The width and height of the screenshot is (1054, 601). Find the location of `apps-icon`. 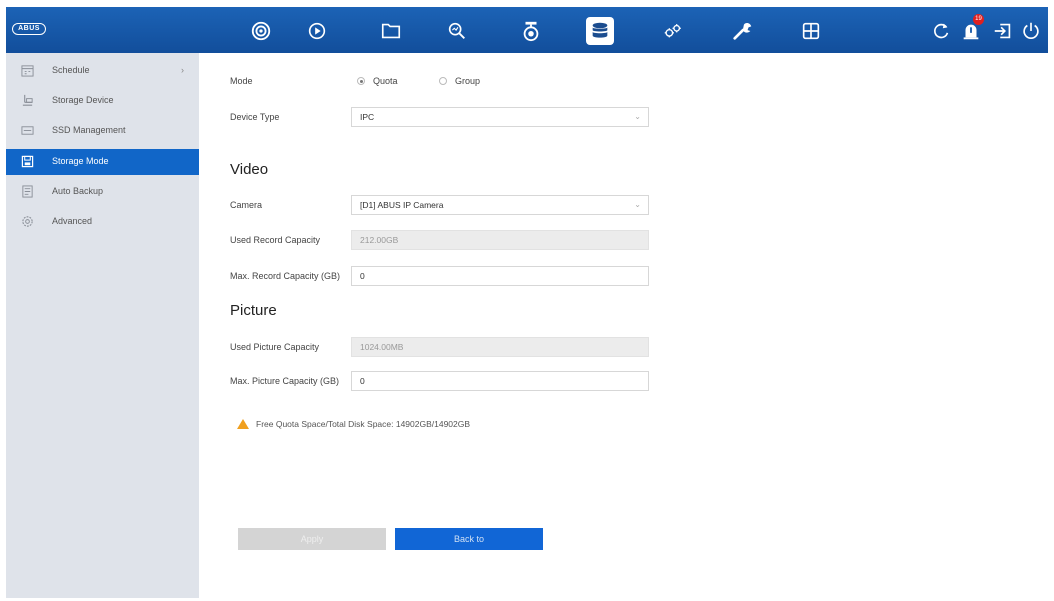

apps-icon is located at coordinates (811, 31).